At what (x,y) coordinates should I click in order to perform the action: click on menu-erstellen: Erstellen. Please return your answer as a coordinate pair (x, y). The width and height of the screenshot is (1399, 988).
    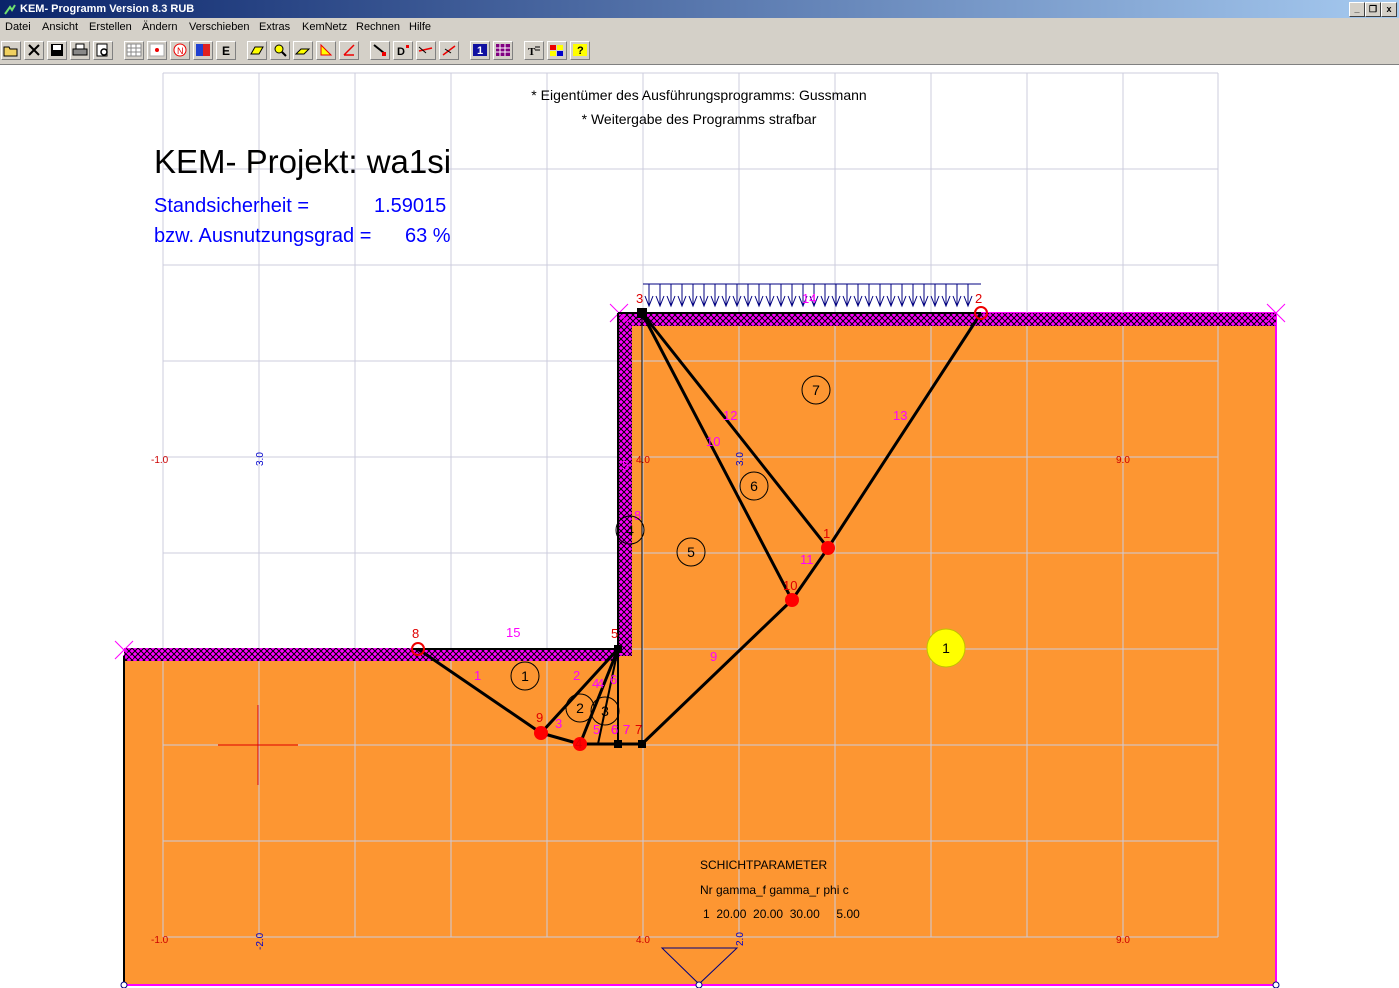
    Looking at the image, I should click on (110, 27).